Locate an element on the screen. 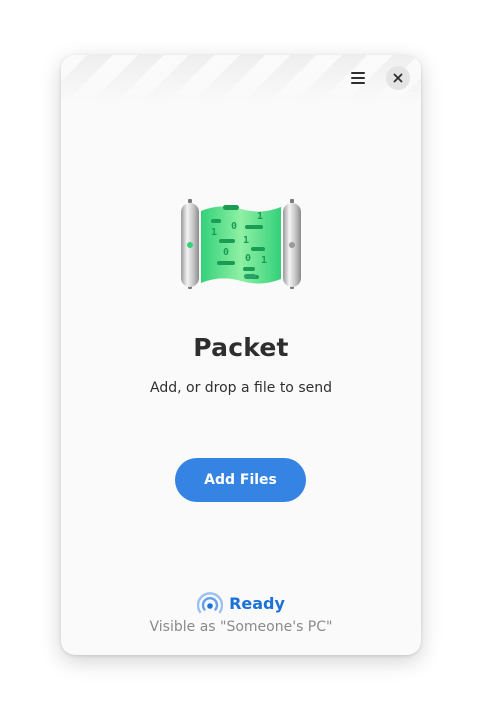 This screenshot has width=482, height=722. broadcast-signal-icon is located at coordinates (210, 603).